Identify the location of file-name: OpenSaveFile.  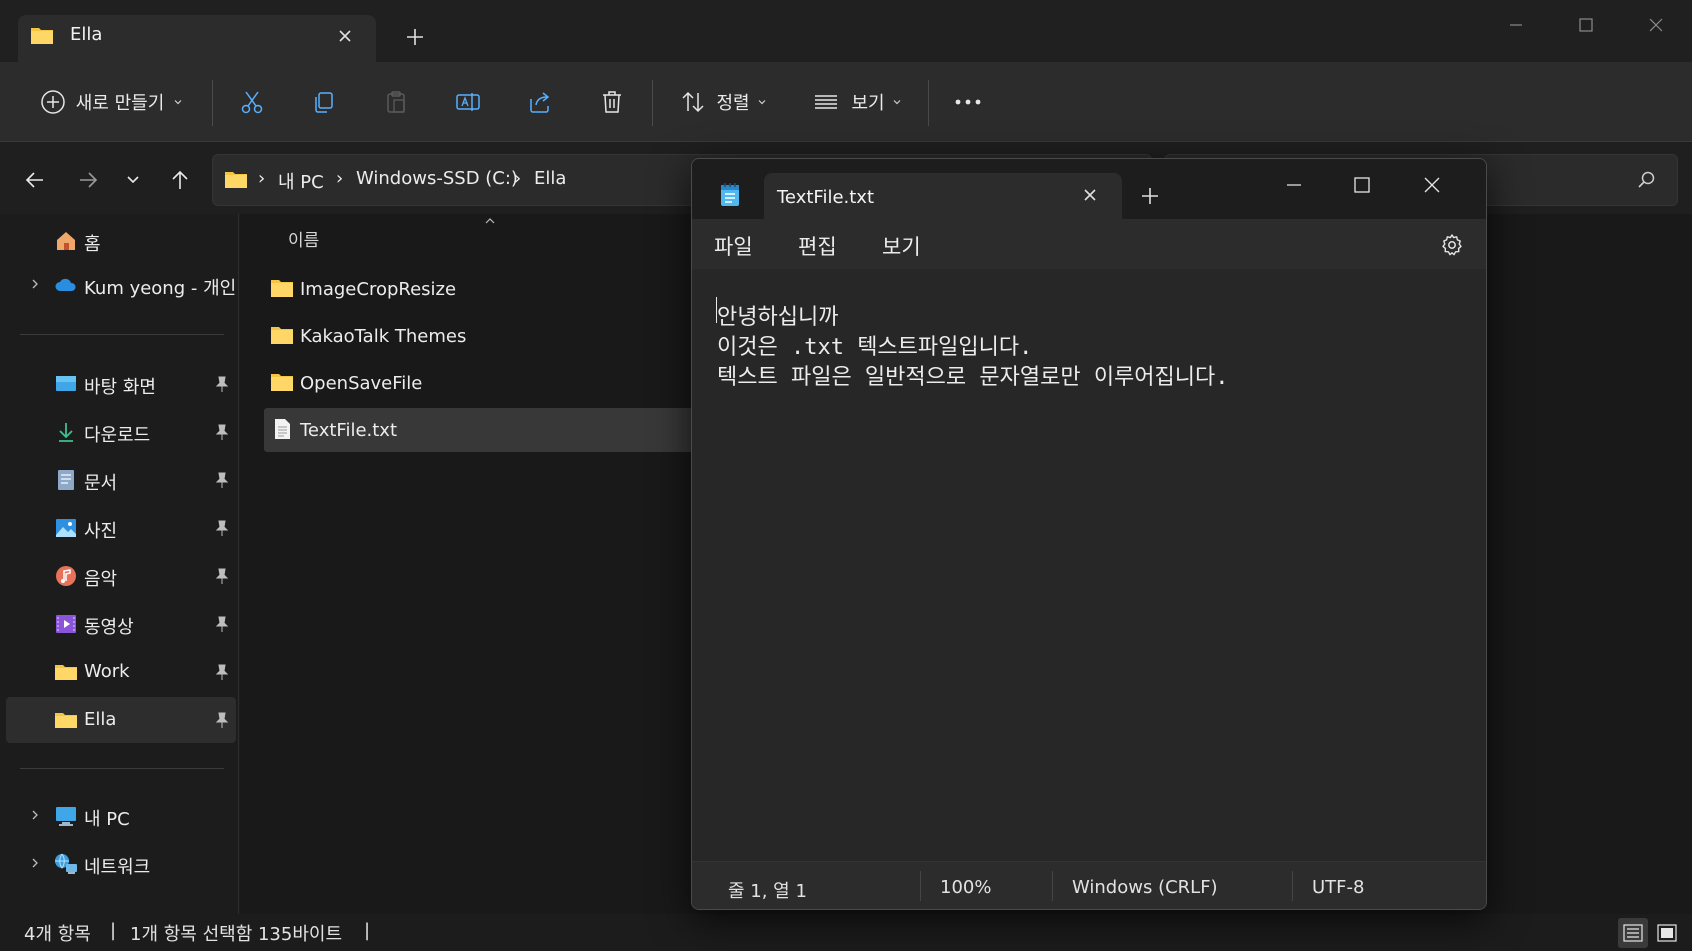
(361, 383).